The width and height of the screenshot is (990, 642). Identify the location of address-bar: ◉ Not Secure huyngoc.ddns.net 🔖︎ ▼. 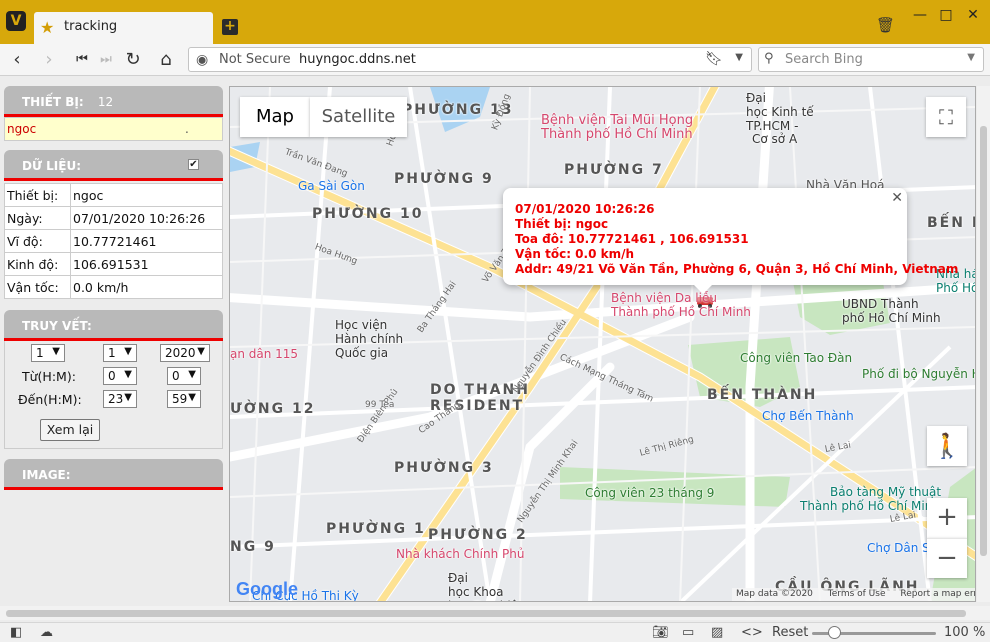
(470, 59).